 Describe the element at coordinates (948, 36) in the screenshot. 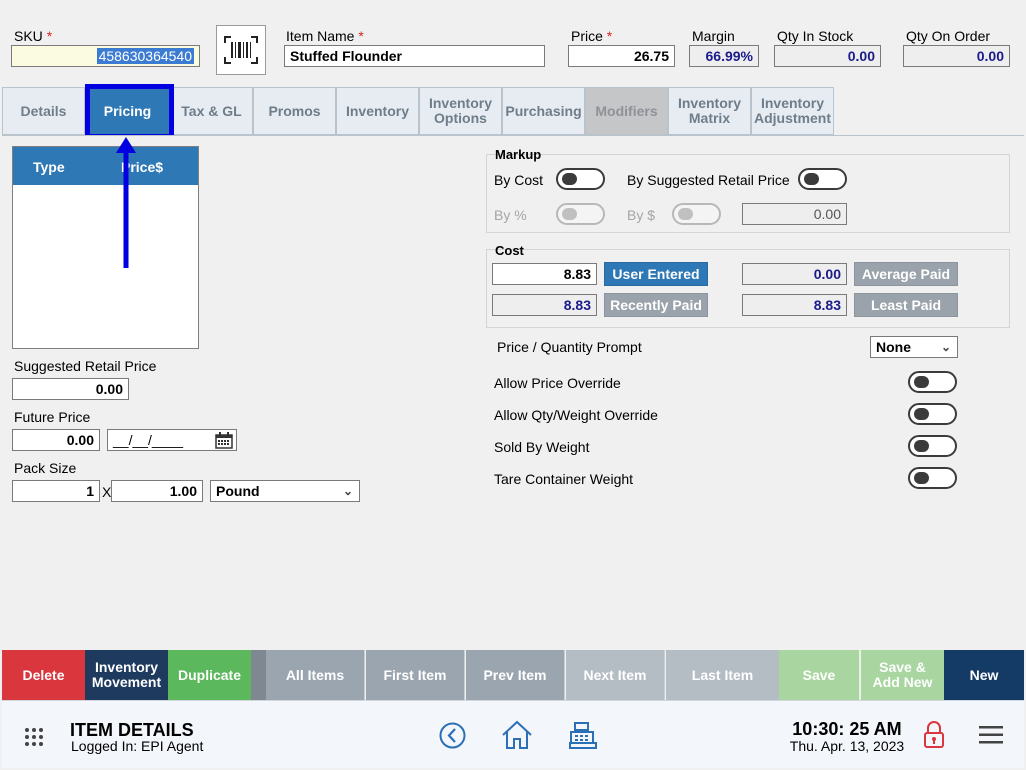

I see `qty-on-order-label: Qty On Order` at that location.